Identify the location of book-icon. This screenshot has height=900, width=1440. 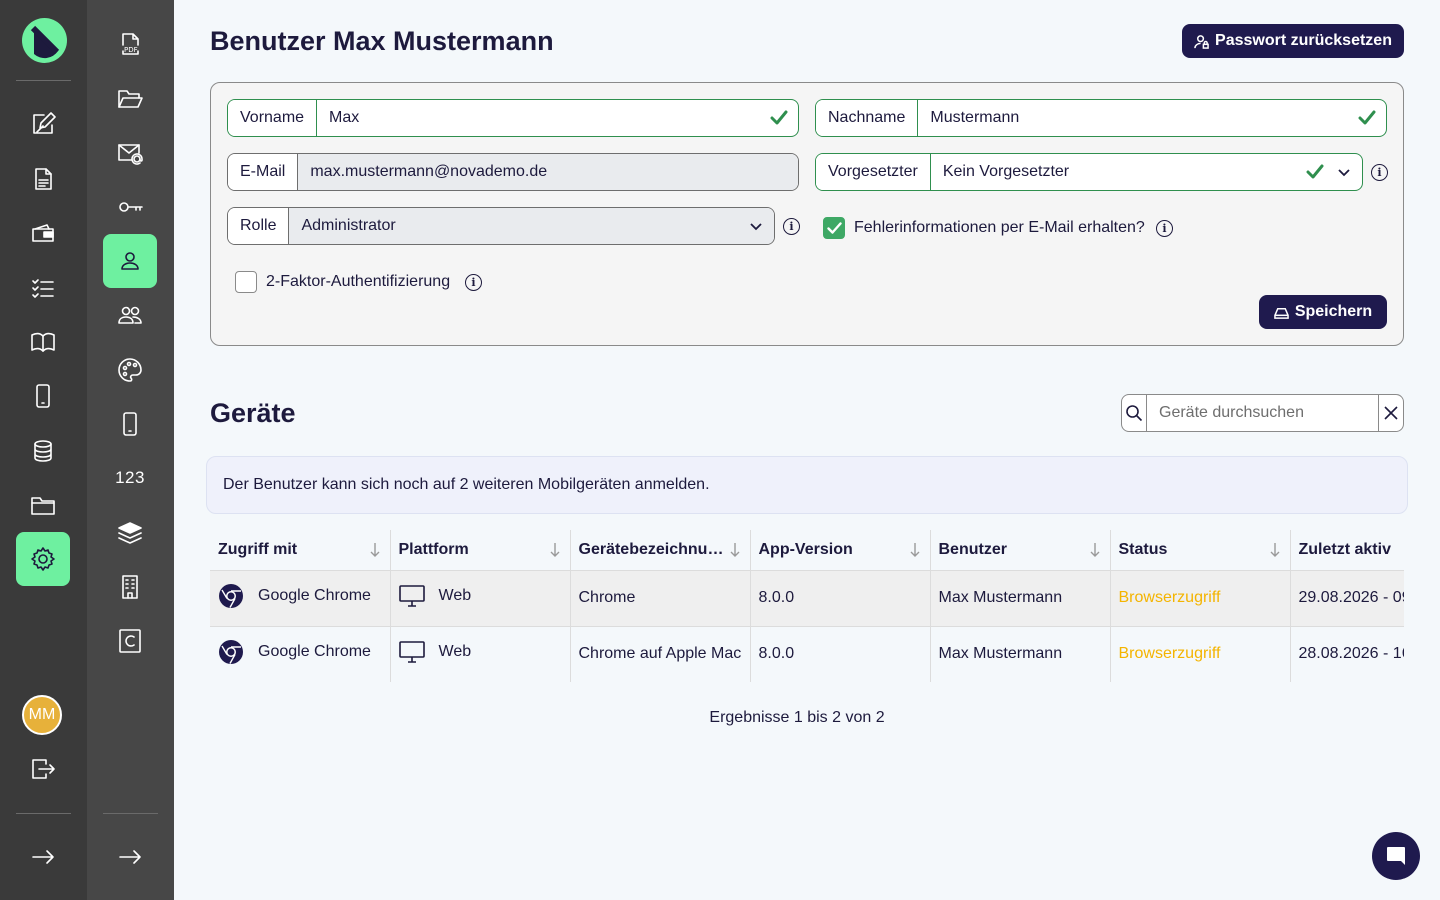
(43, 342).